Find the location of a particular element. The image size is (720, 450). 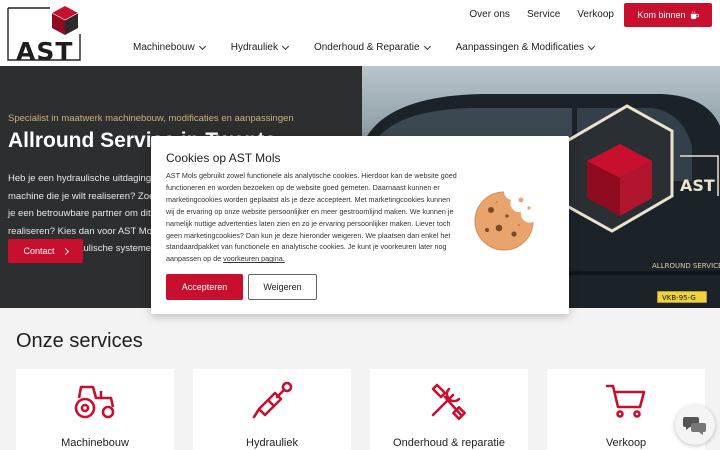

nav-onderhoud-reparatie: Onderhoud & Reparatie is located at coordinates (372, 47).